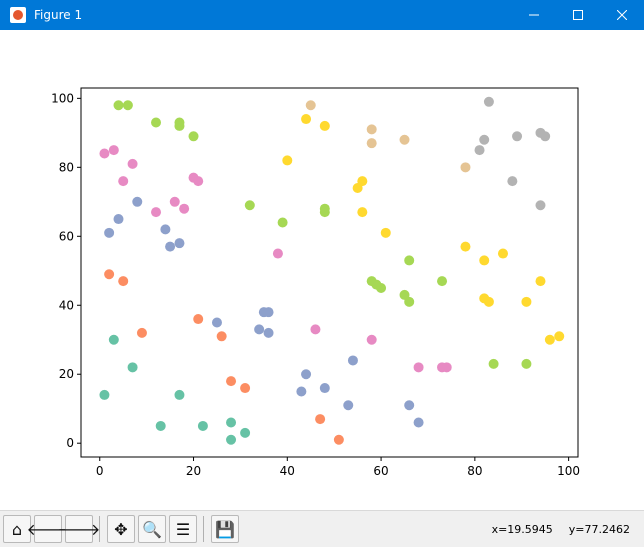 This screenshot has height=547, width=644. I want to click on x-coordinate: x=19.5945, so click(522, 529).